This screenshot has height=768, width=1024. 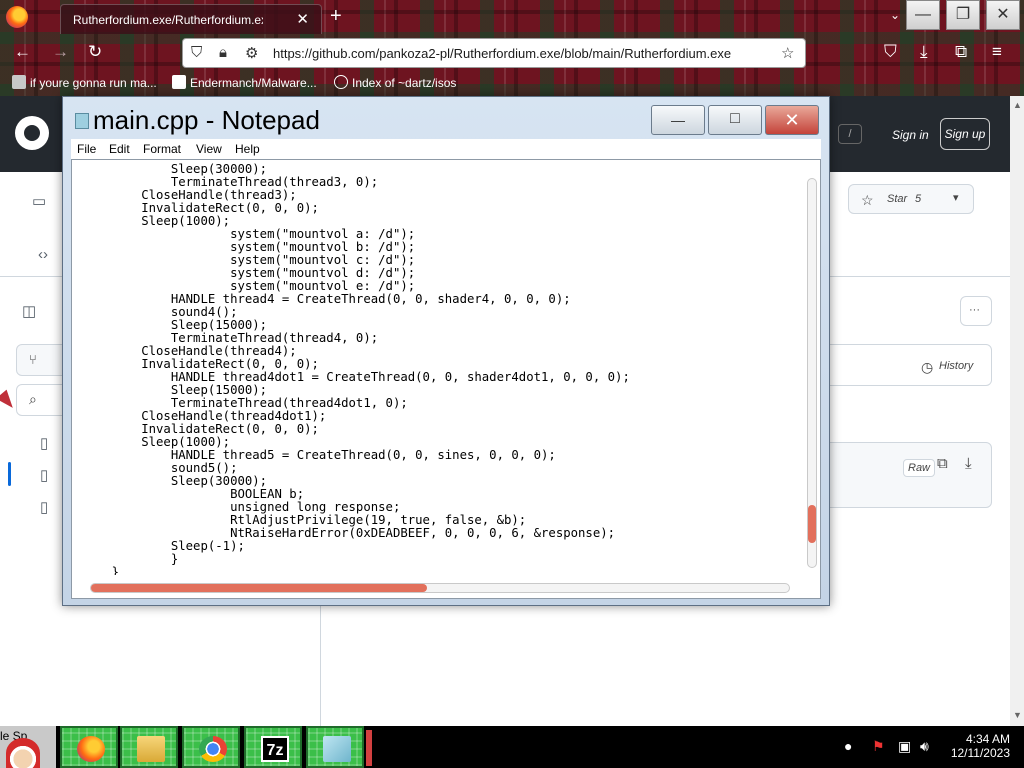 I want to click on horizontal-scroll-thumb, so click(x=259, y=588).